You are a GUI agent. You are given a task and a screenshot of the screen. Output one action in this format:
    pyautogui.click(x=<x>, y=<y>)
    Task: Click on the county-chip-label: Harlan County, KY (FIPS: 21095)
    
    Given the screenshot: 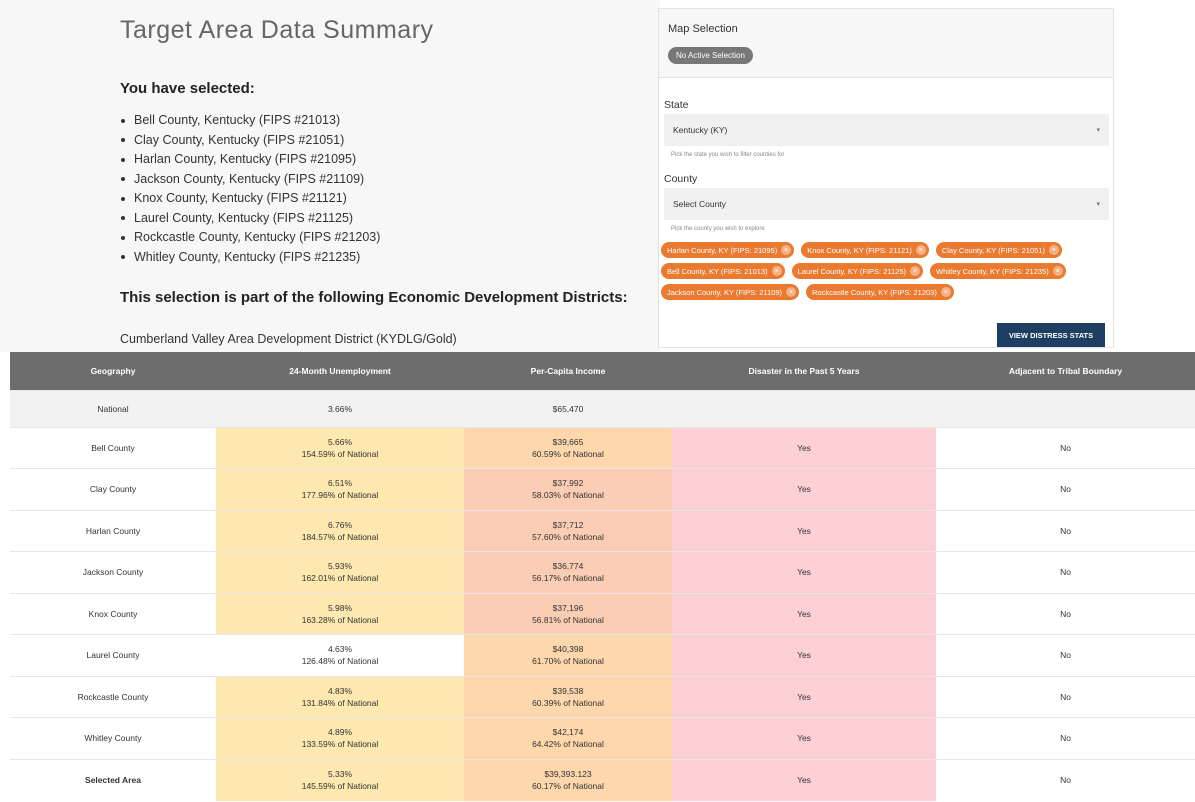 What is the action you would take?
    pyautogui.click(x=722, y=250)
    